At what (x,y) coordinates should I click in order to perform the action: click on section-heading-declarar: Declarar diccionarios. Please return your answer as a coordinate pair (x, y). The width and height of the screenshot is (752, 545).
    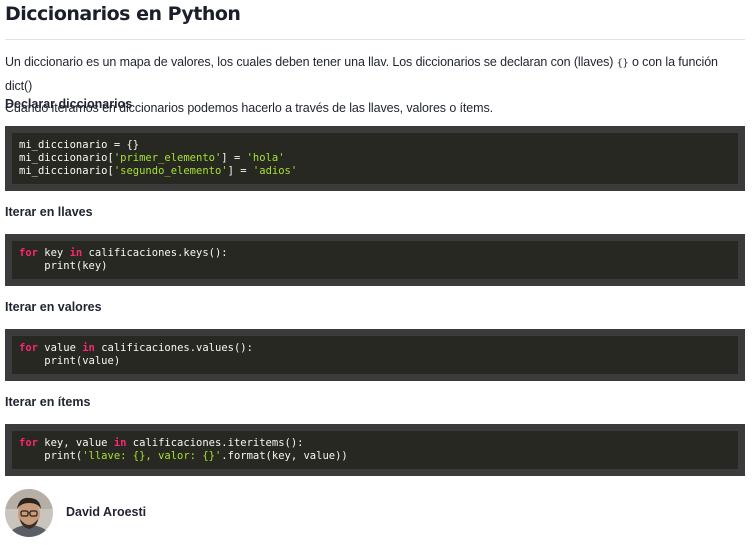
    Looking at the image, I should click on (69, 104).